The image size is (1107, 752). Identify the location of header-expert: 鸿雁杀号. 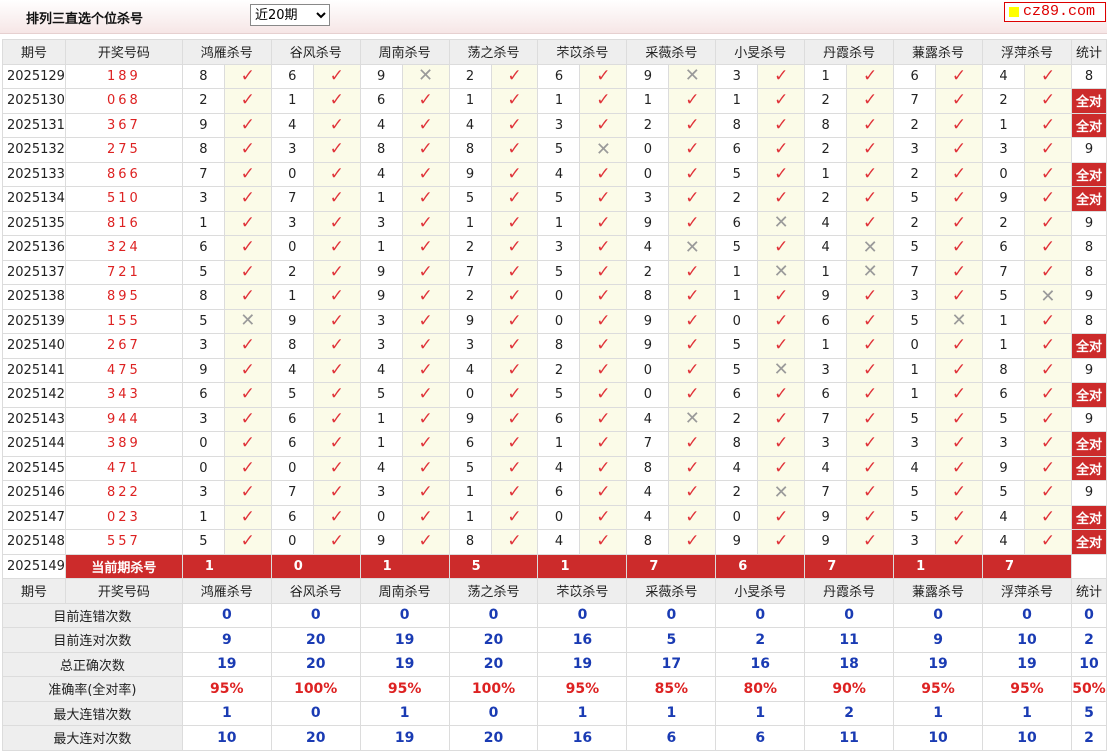
(226, 52).